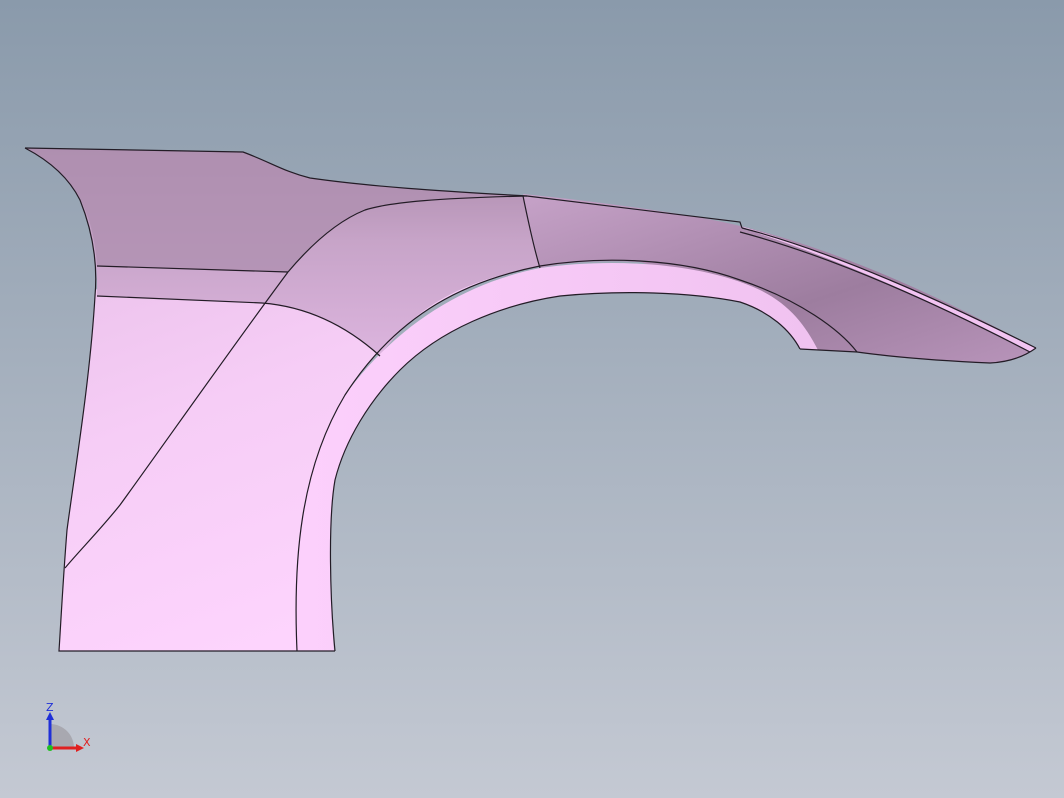  I want to click on triad-origin, so click(50, 748).